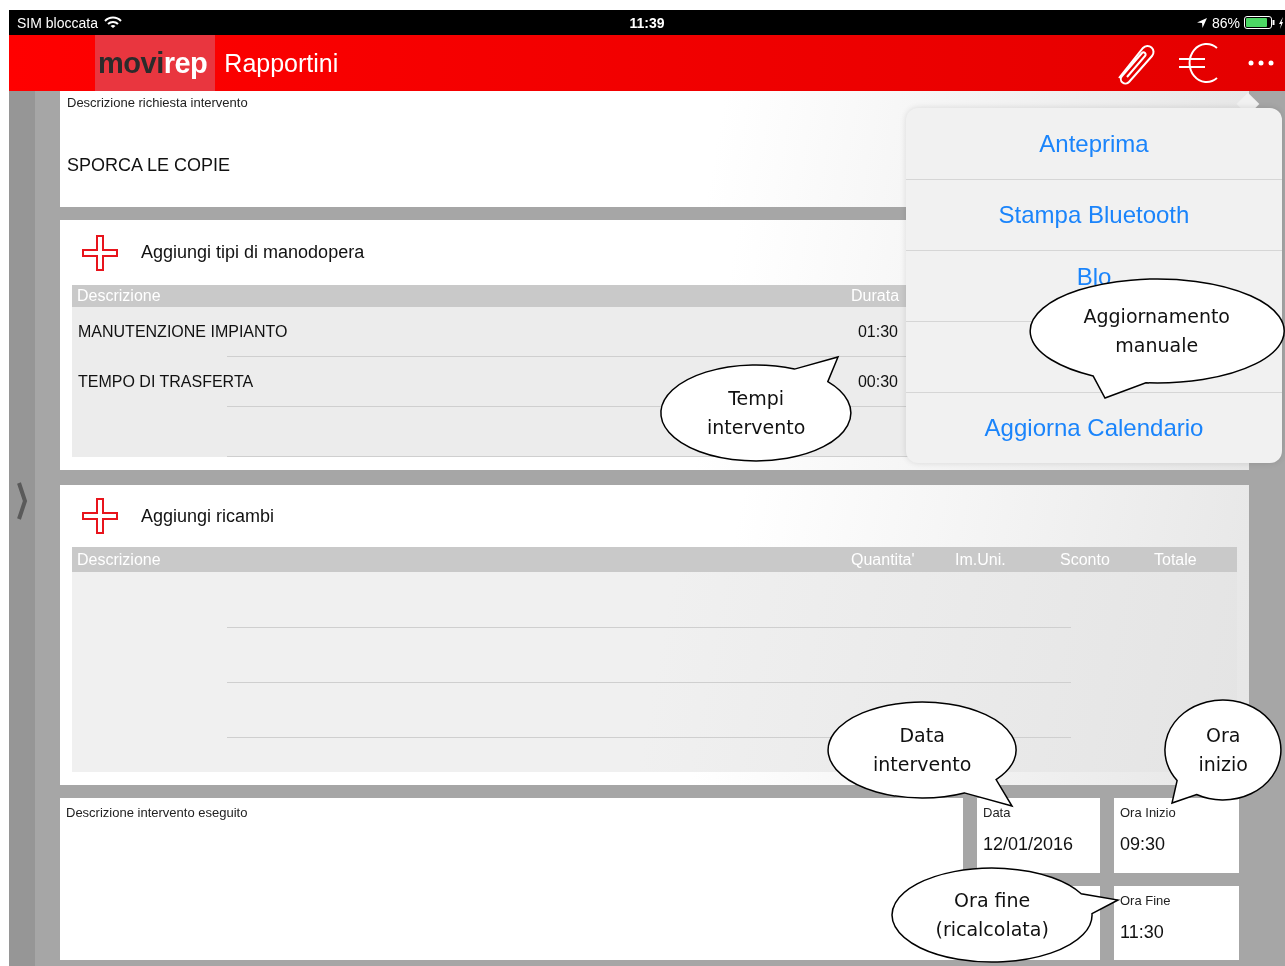 The image size is (1285, 966). Describe the element at coordinates (1142, 932) in the screenshot. I see `field-value: 11:30` at that location.